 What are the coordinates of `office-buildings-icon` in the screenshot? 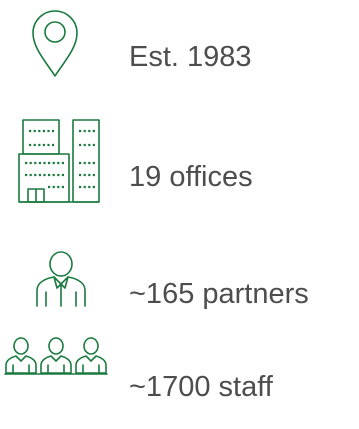 It's located at (59, 160).